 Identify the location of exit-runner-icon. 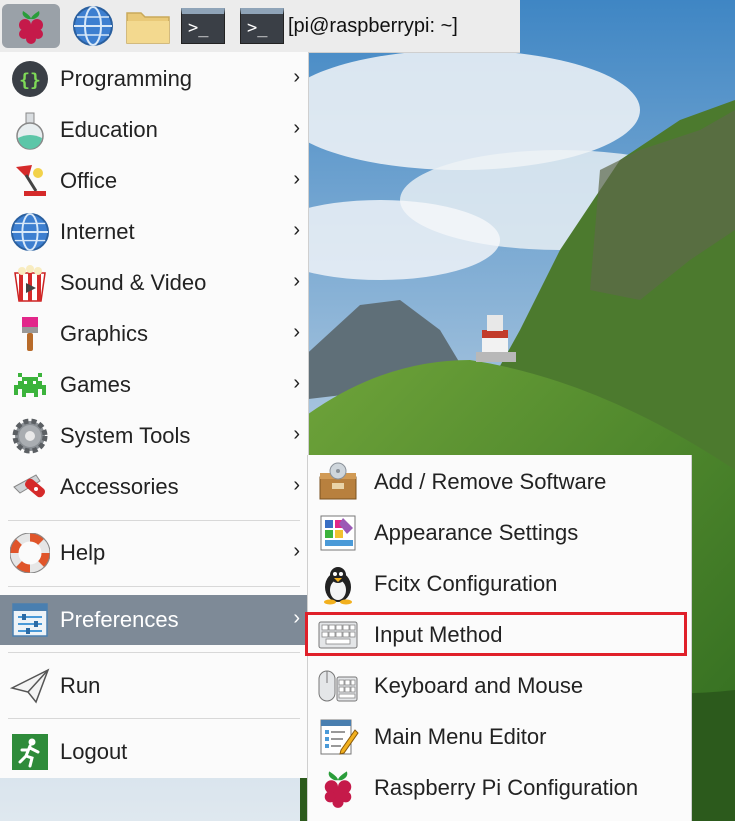
(30, 752).